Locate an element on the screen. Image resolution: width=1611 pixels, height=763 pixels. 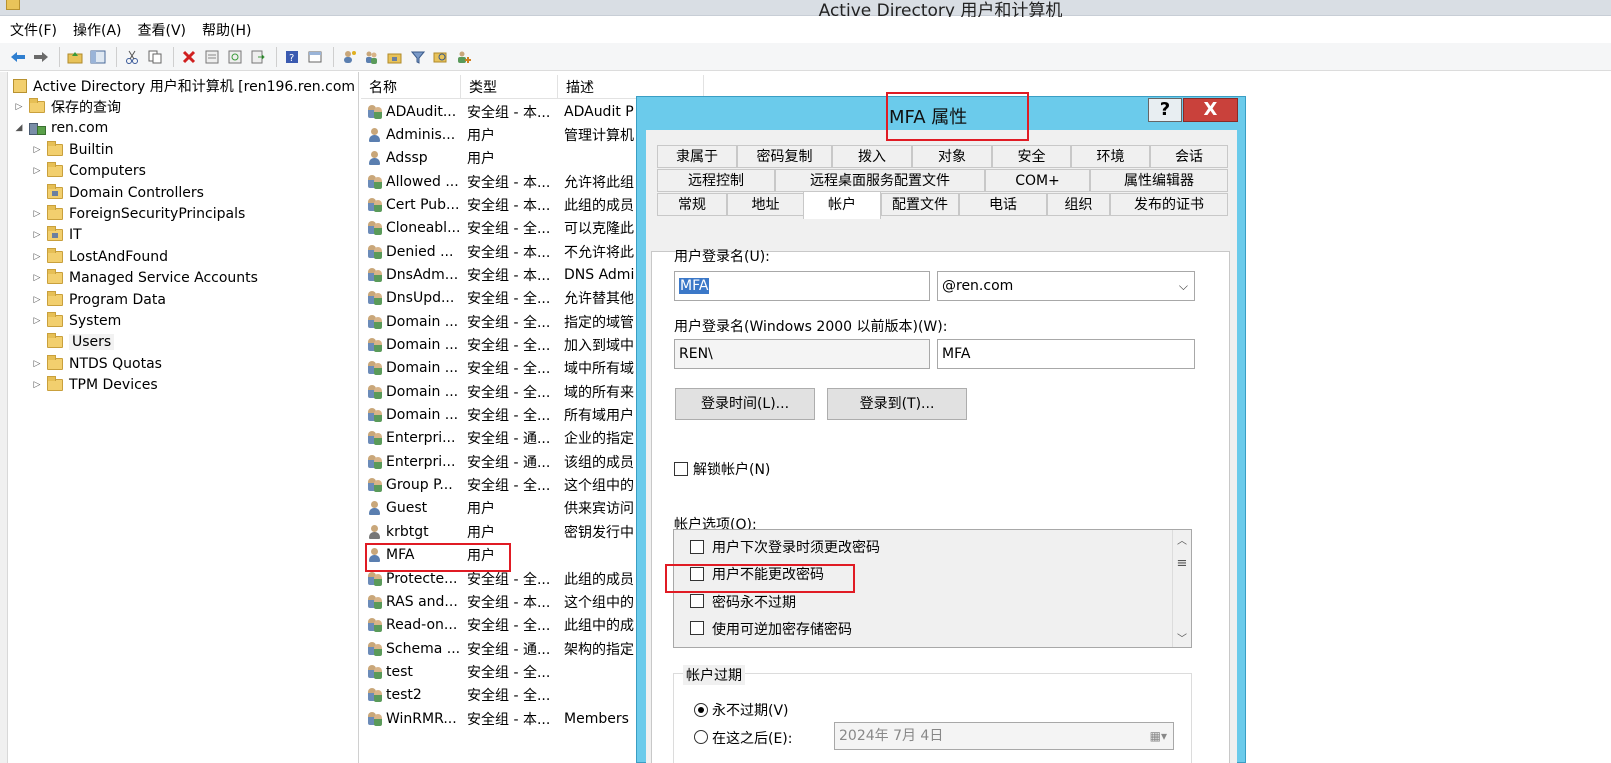
unlock-account-label: 解锁帐户(N) is located at coordinates (732, 470).